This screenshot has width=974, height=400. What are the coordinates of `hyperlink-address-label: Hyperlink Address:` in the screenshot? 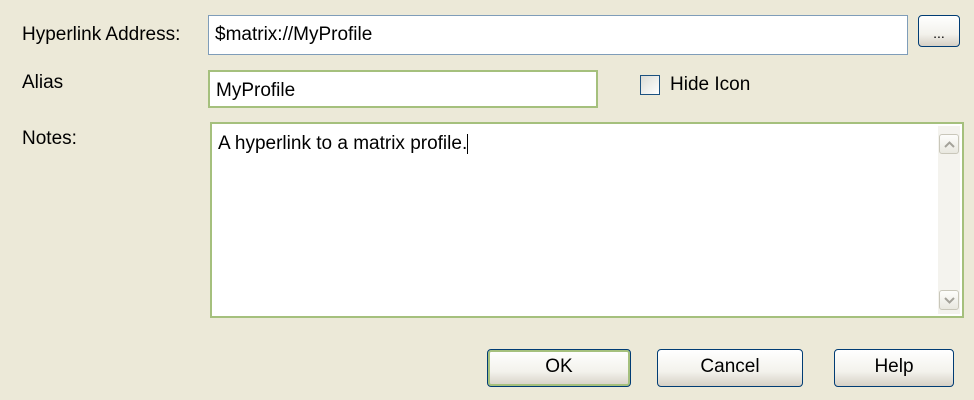 It's located at (101, 34).